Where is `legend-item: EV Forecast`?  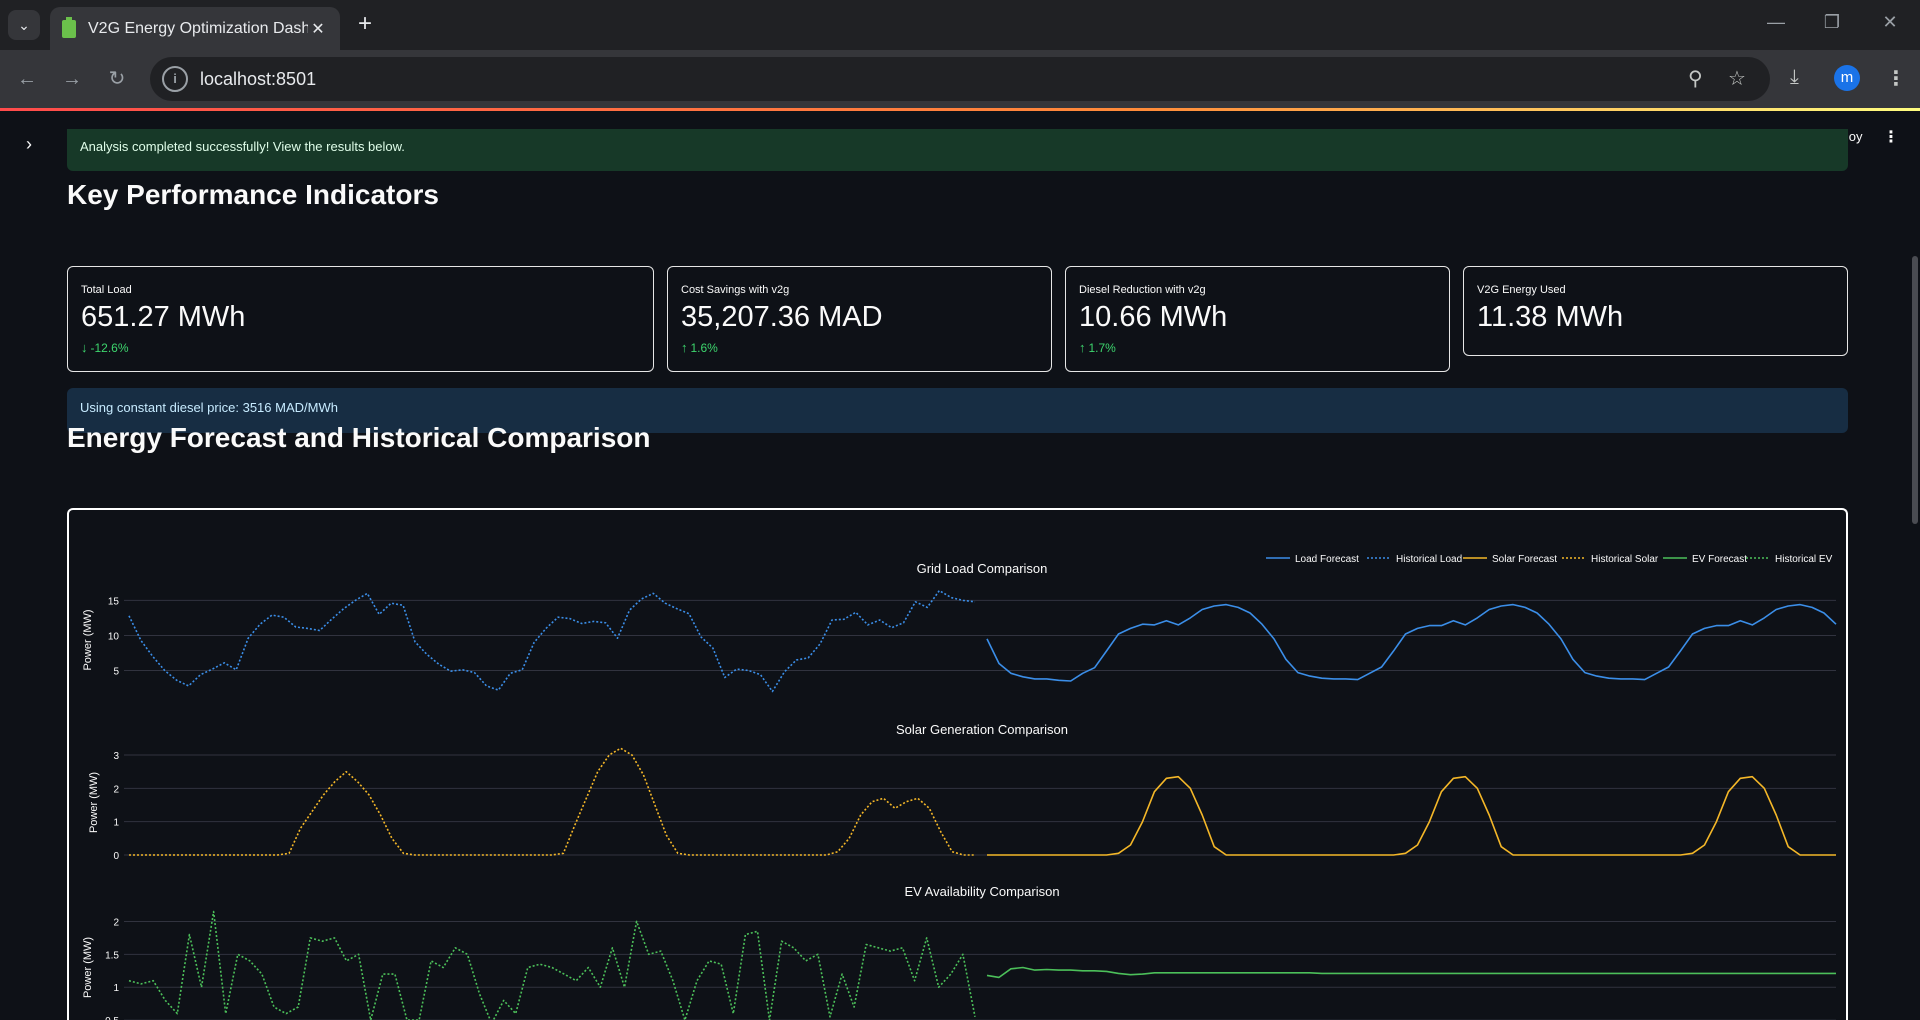 legend-item: EV Forecast is located at coordinates (1719, 559).